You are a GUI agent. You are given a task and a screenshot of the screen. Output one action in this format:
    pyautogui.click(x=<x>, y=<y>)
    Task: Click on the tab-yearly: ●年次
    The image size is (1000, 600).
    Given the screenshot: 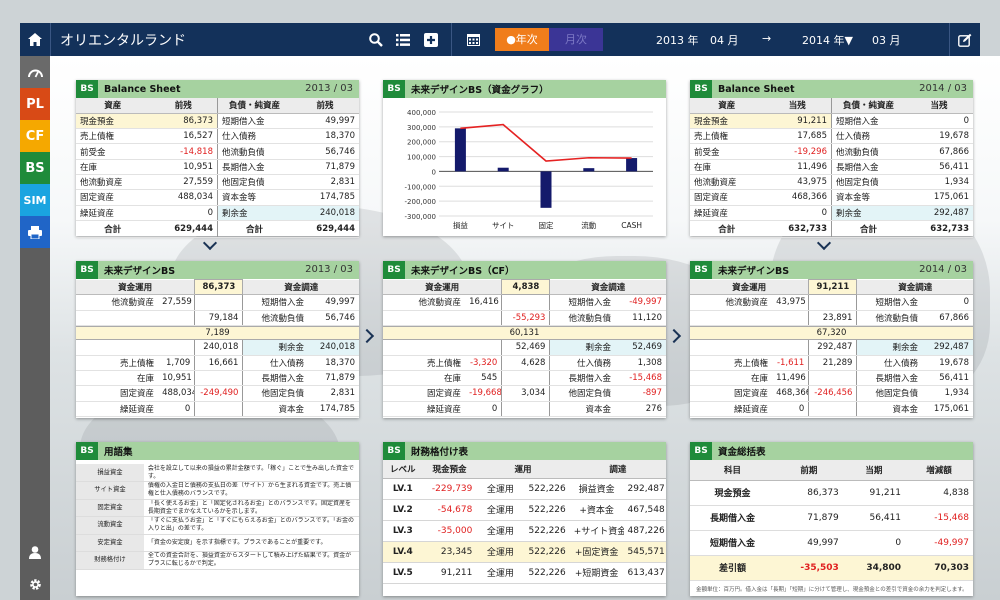 What is the action you would take?
    pyautogui.click(x=522, y=39)
    